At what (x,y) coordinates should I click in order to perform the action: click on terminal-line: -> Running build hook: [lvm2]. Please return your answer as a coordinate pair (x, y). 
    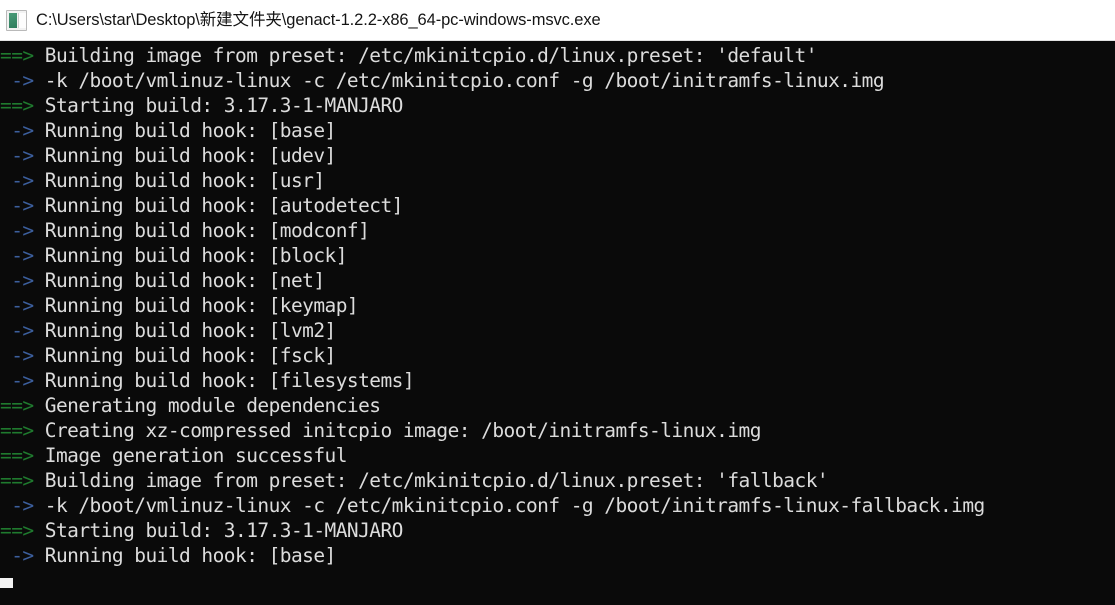
    Looking at the image, I should click on (557, 330).